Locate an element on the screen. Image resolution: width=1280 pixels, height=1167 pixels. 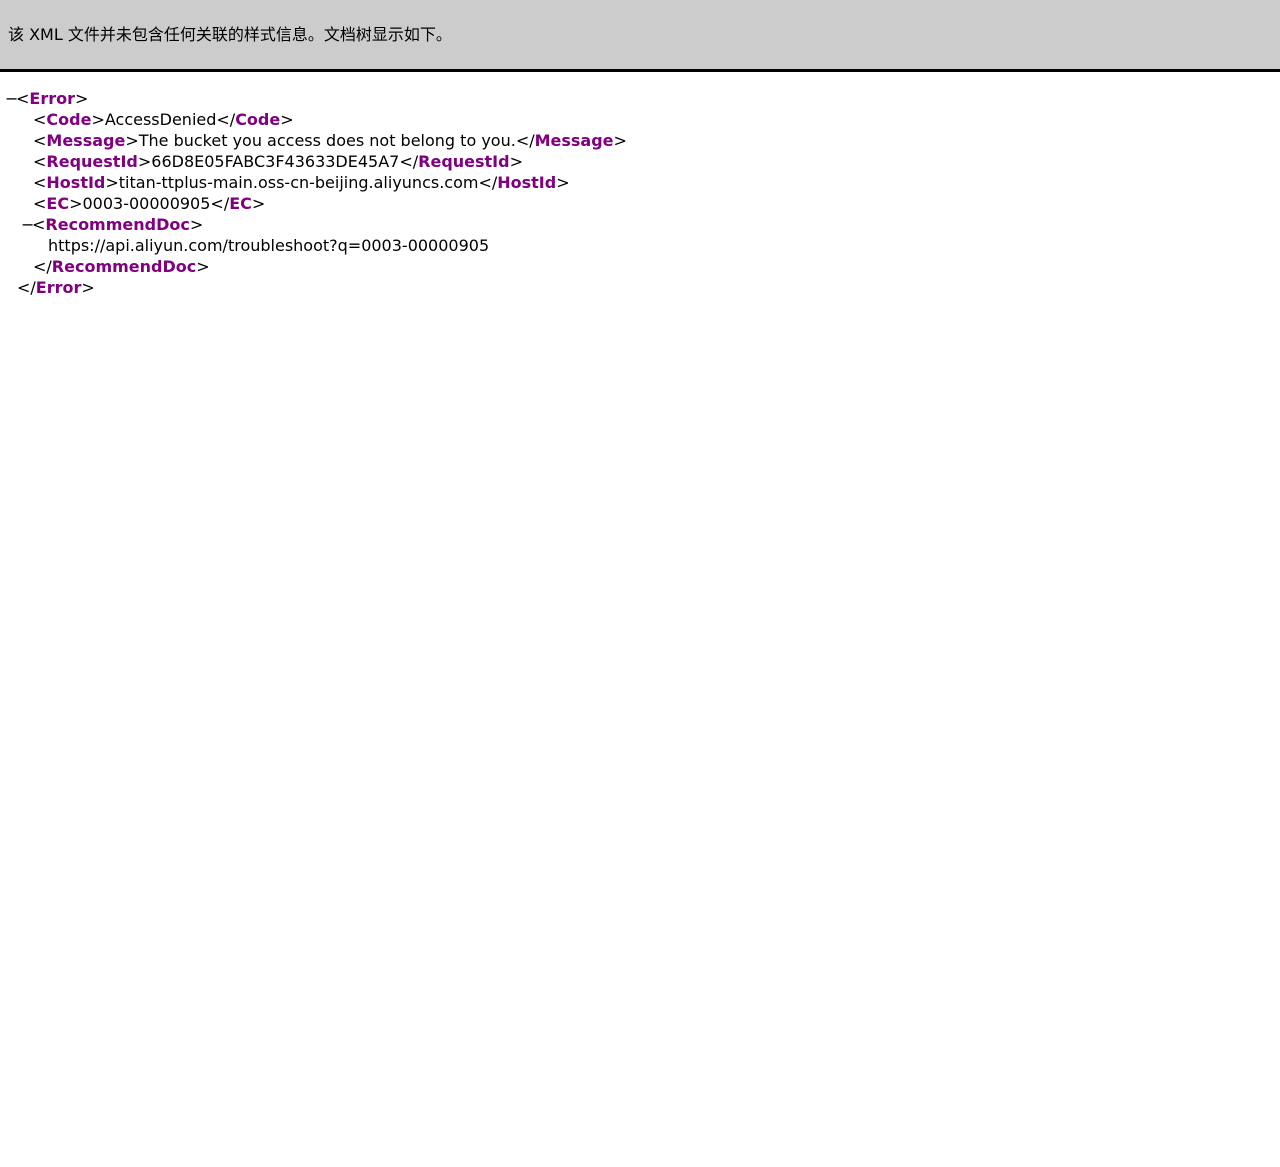
xml-error-close-line: </Error> is located at coordinates (56, 287).